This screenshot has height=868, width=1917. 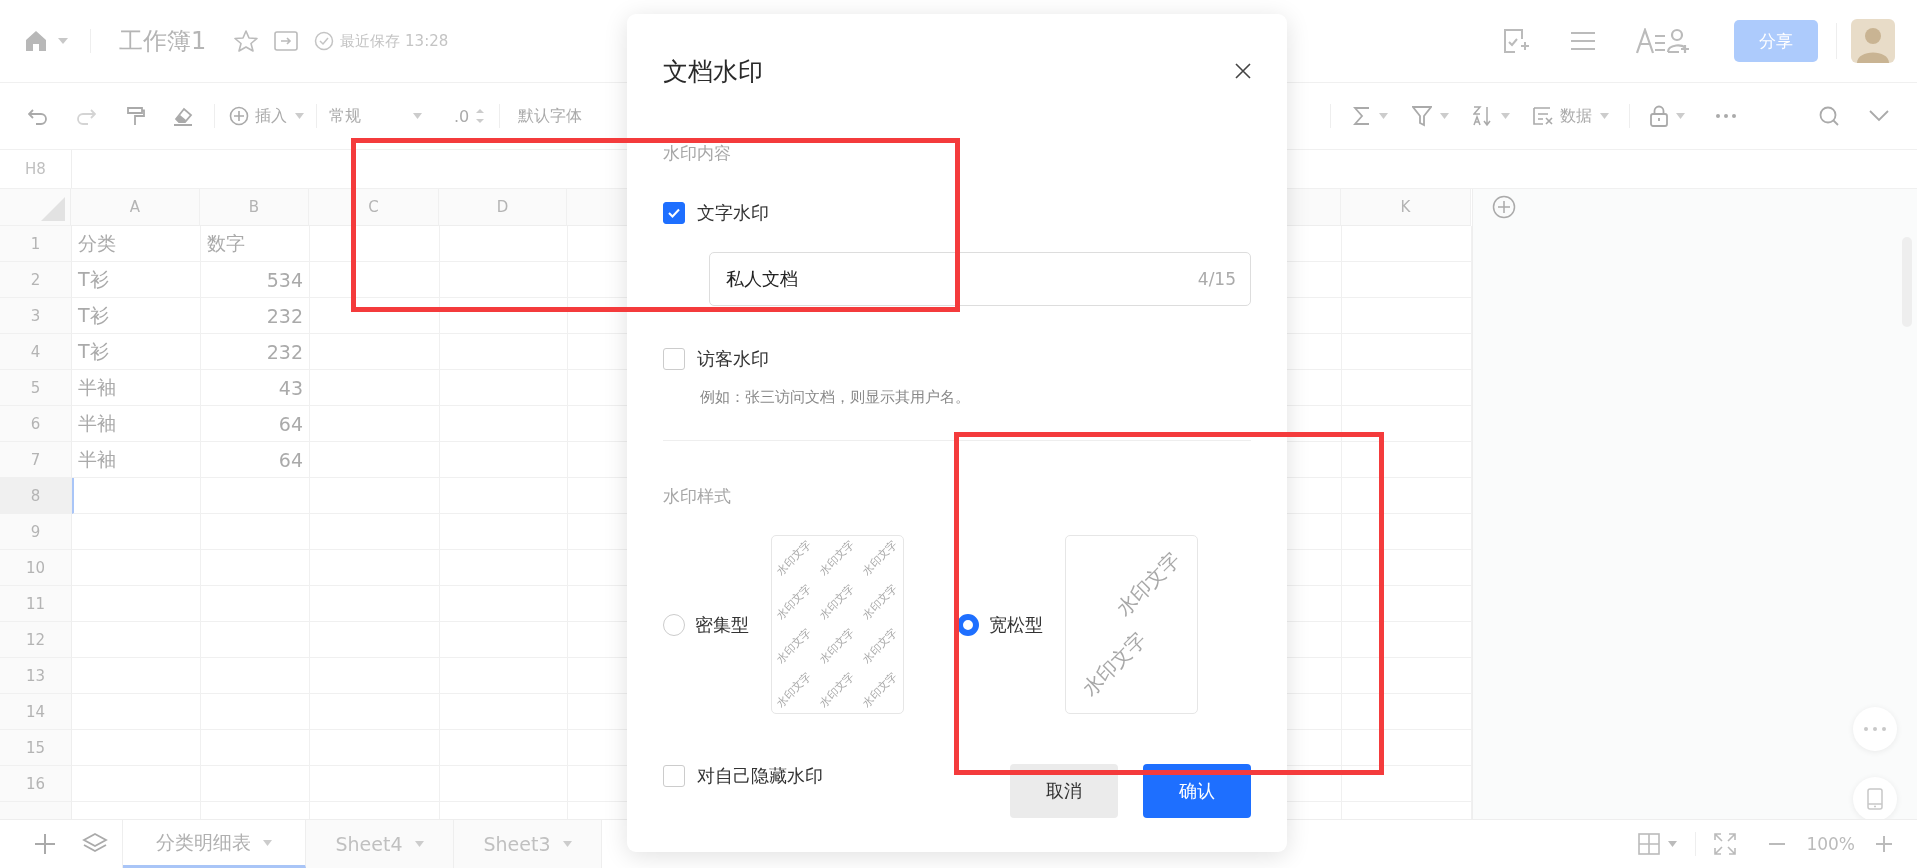 What do you see at coordinates (255, 316) in the screenshot?
I see `table-cell: 232` at bounding box center [255, 316].